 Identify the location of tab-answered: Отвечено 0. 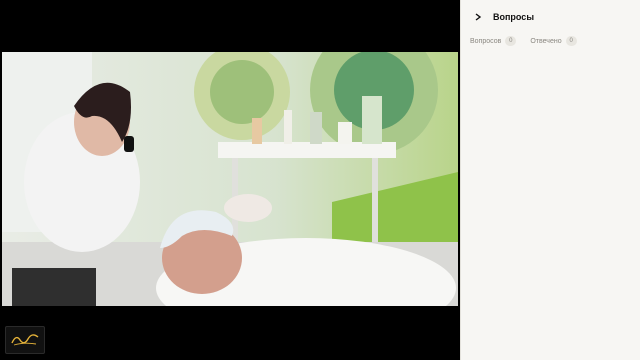
(553, 41).